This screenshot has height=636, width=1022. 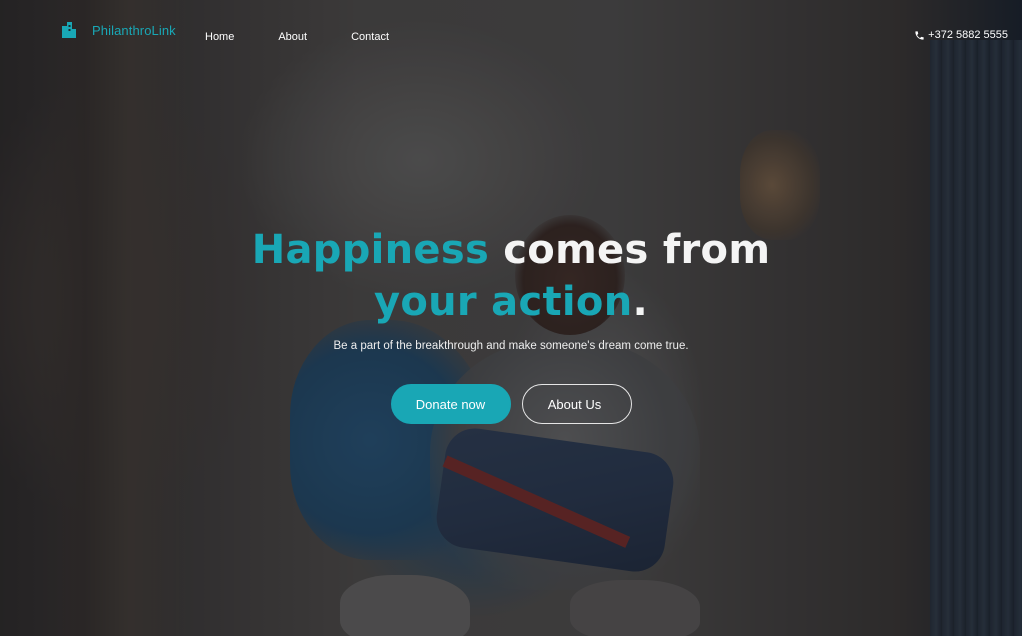 I want to click on nav-link-home: Home, so click(x=219, y=37).